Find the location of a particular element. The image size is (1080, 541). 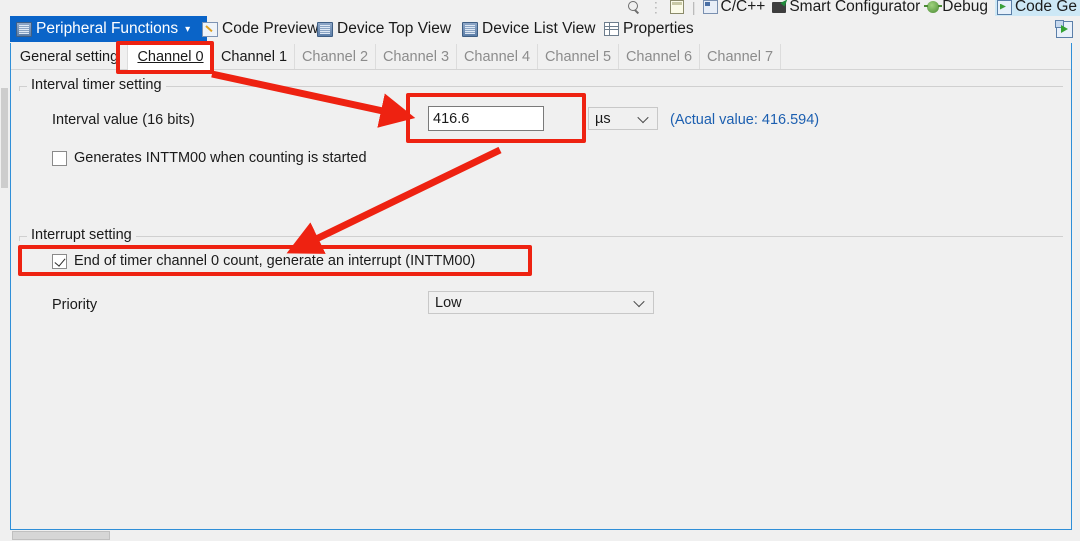

channel-tab-channel-2-label: Channel 2 is located at coordinates (335, 56).